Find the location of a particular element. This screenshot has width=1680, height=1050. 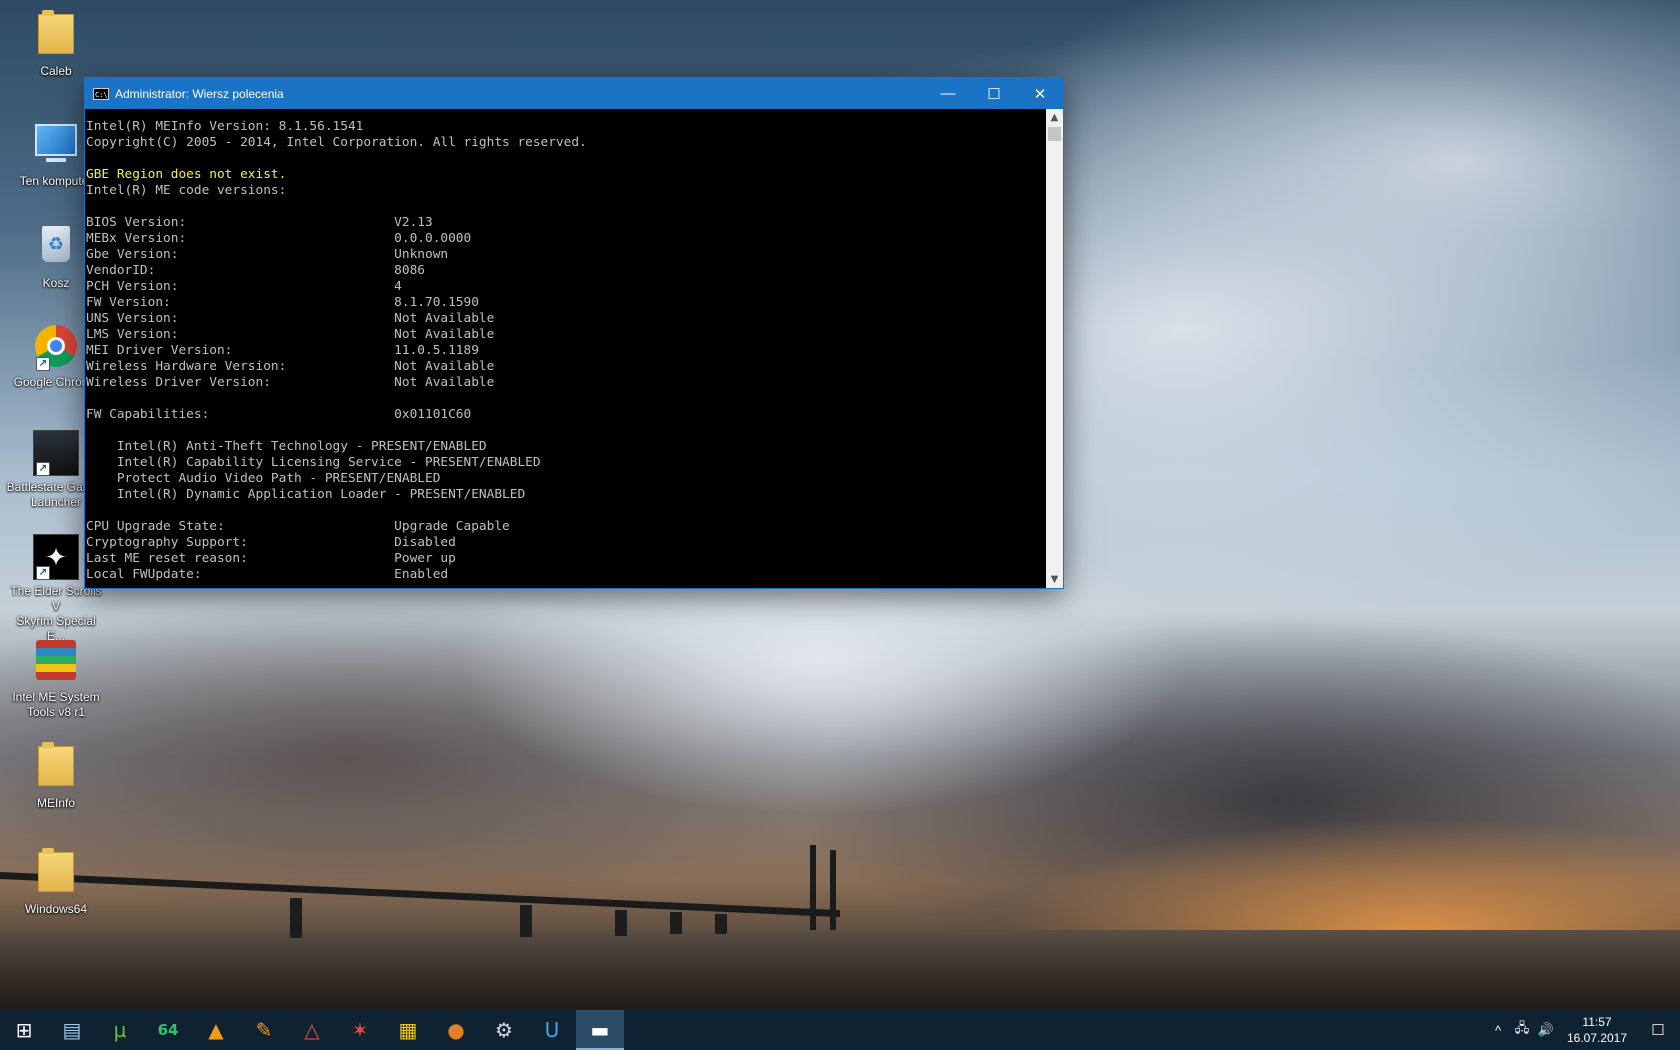

console-line: FW Capabilities: 0x01101C60 is located at coordinates (279, 414).